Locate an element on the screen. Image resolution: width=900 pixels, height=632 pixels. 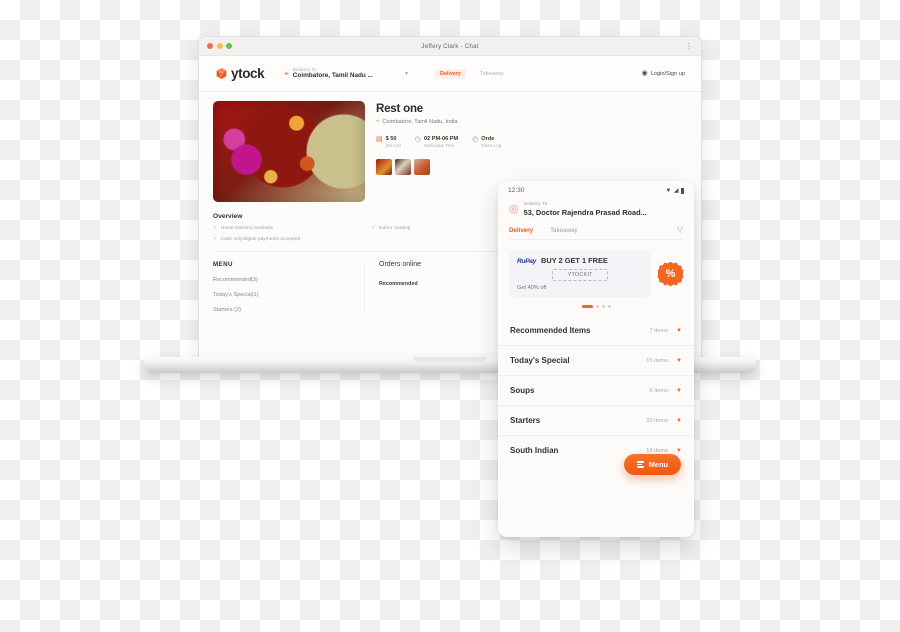
login-signup-button: ◉ Login/Sign up is located at coordinates (663, 73).